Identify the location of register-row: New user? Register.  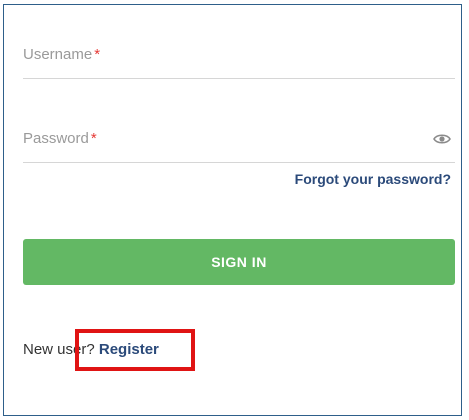
(91, 349).